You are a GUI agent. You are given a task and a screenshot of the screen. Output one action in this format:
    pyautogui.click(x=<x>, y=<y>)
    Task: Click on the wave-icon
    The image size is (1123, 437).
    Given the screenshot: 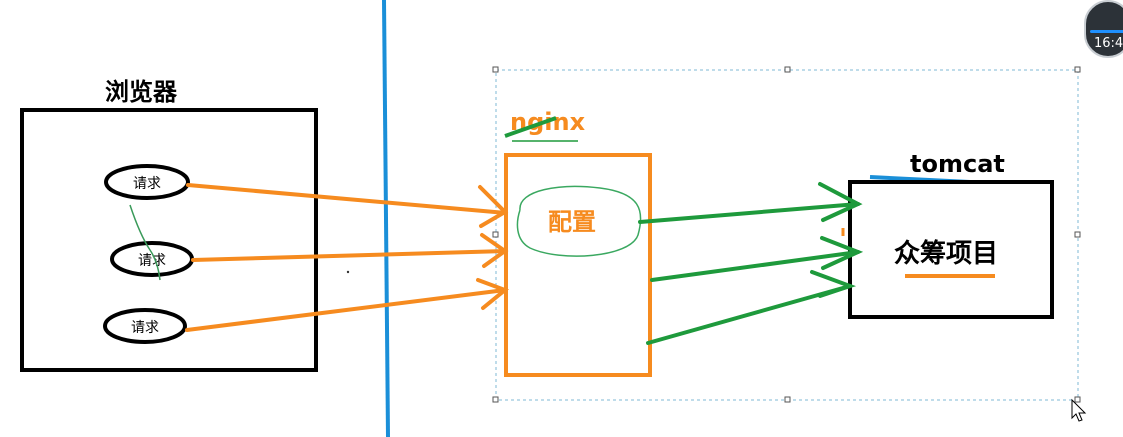 What is the action you would take?
    pyautogui.click(x=1106, y=31)
    